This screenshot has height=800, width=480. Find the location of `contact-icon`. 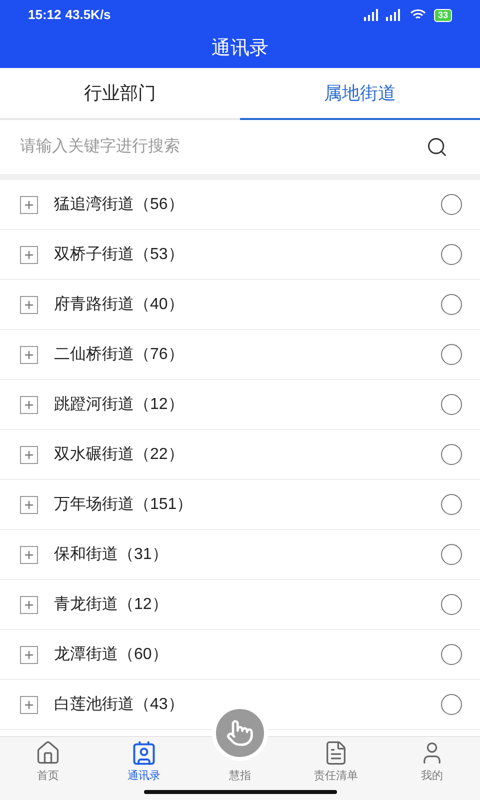

contact-icon is located at coordinates (144, 753).